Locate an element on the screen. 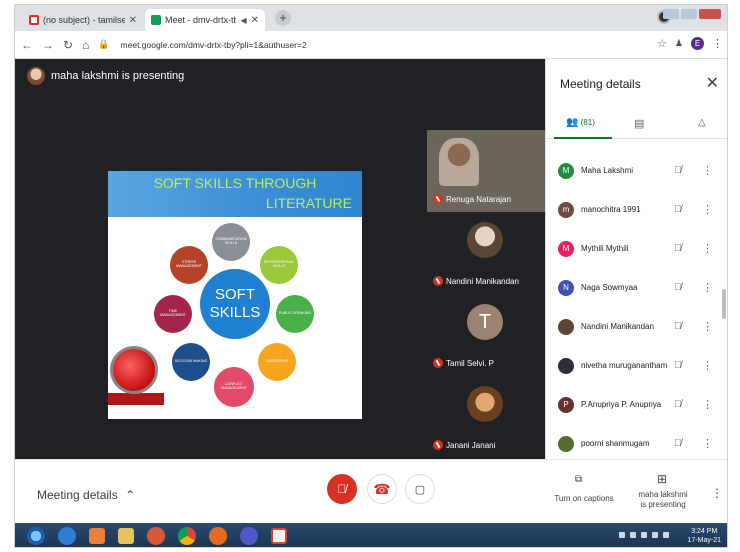 This screenshot has width=740, height=552. media-player-icon is located at coordinates (97, 536).